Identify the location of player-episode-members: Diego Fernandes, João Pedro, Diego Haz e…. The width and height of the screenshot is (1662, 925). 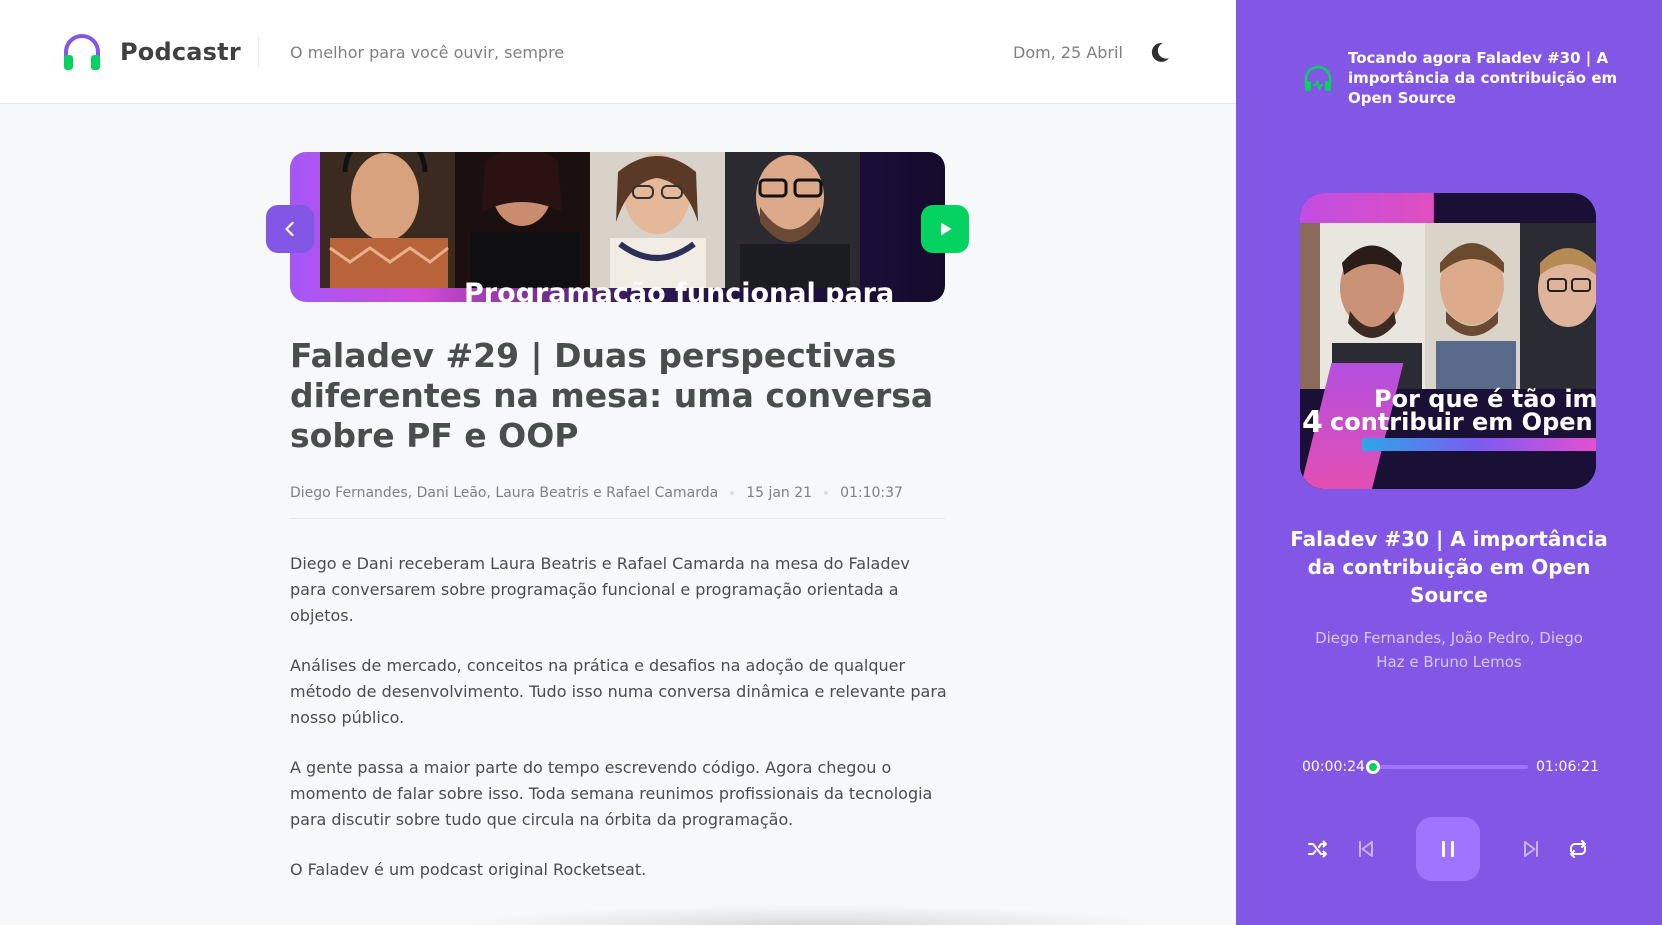
(1449, 650).